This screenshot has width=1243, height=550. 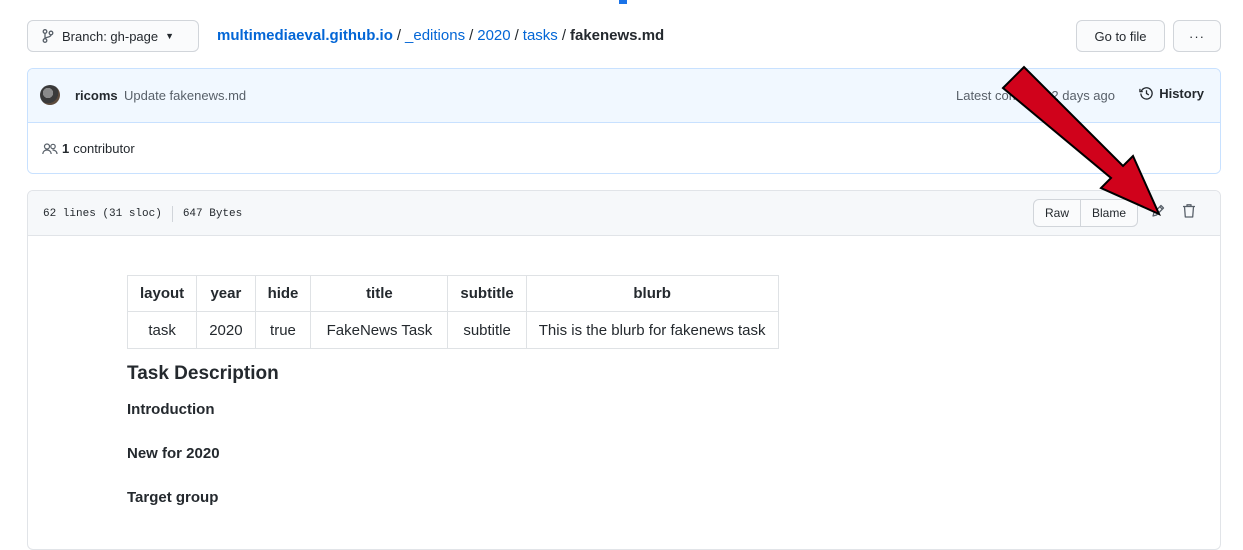 I want to click on blame-button: Blame, so click(x=1109, y=213).